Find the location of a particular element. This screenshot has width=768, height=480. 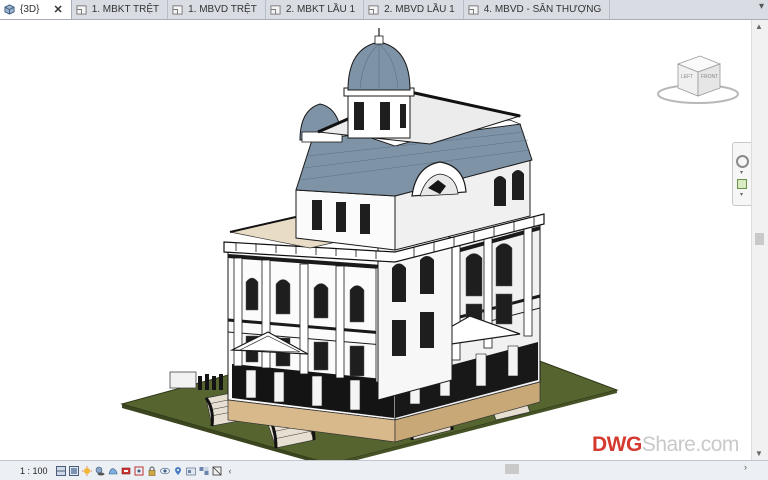

horizontal-scroll-thumb is located at coordinates (512, 469).